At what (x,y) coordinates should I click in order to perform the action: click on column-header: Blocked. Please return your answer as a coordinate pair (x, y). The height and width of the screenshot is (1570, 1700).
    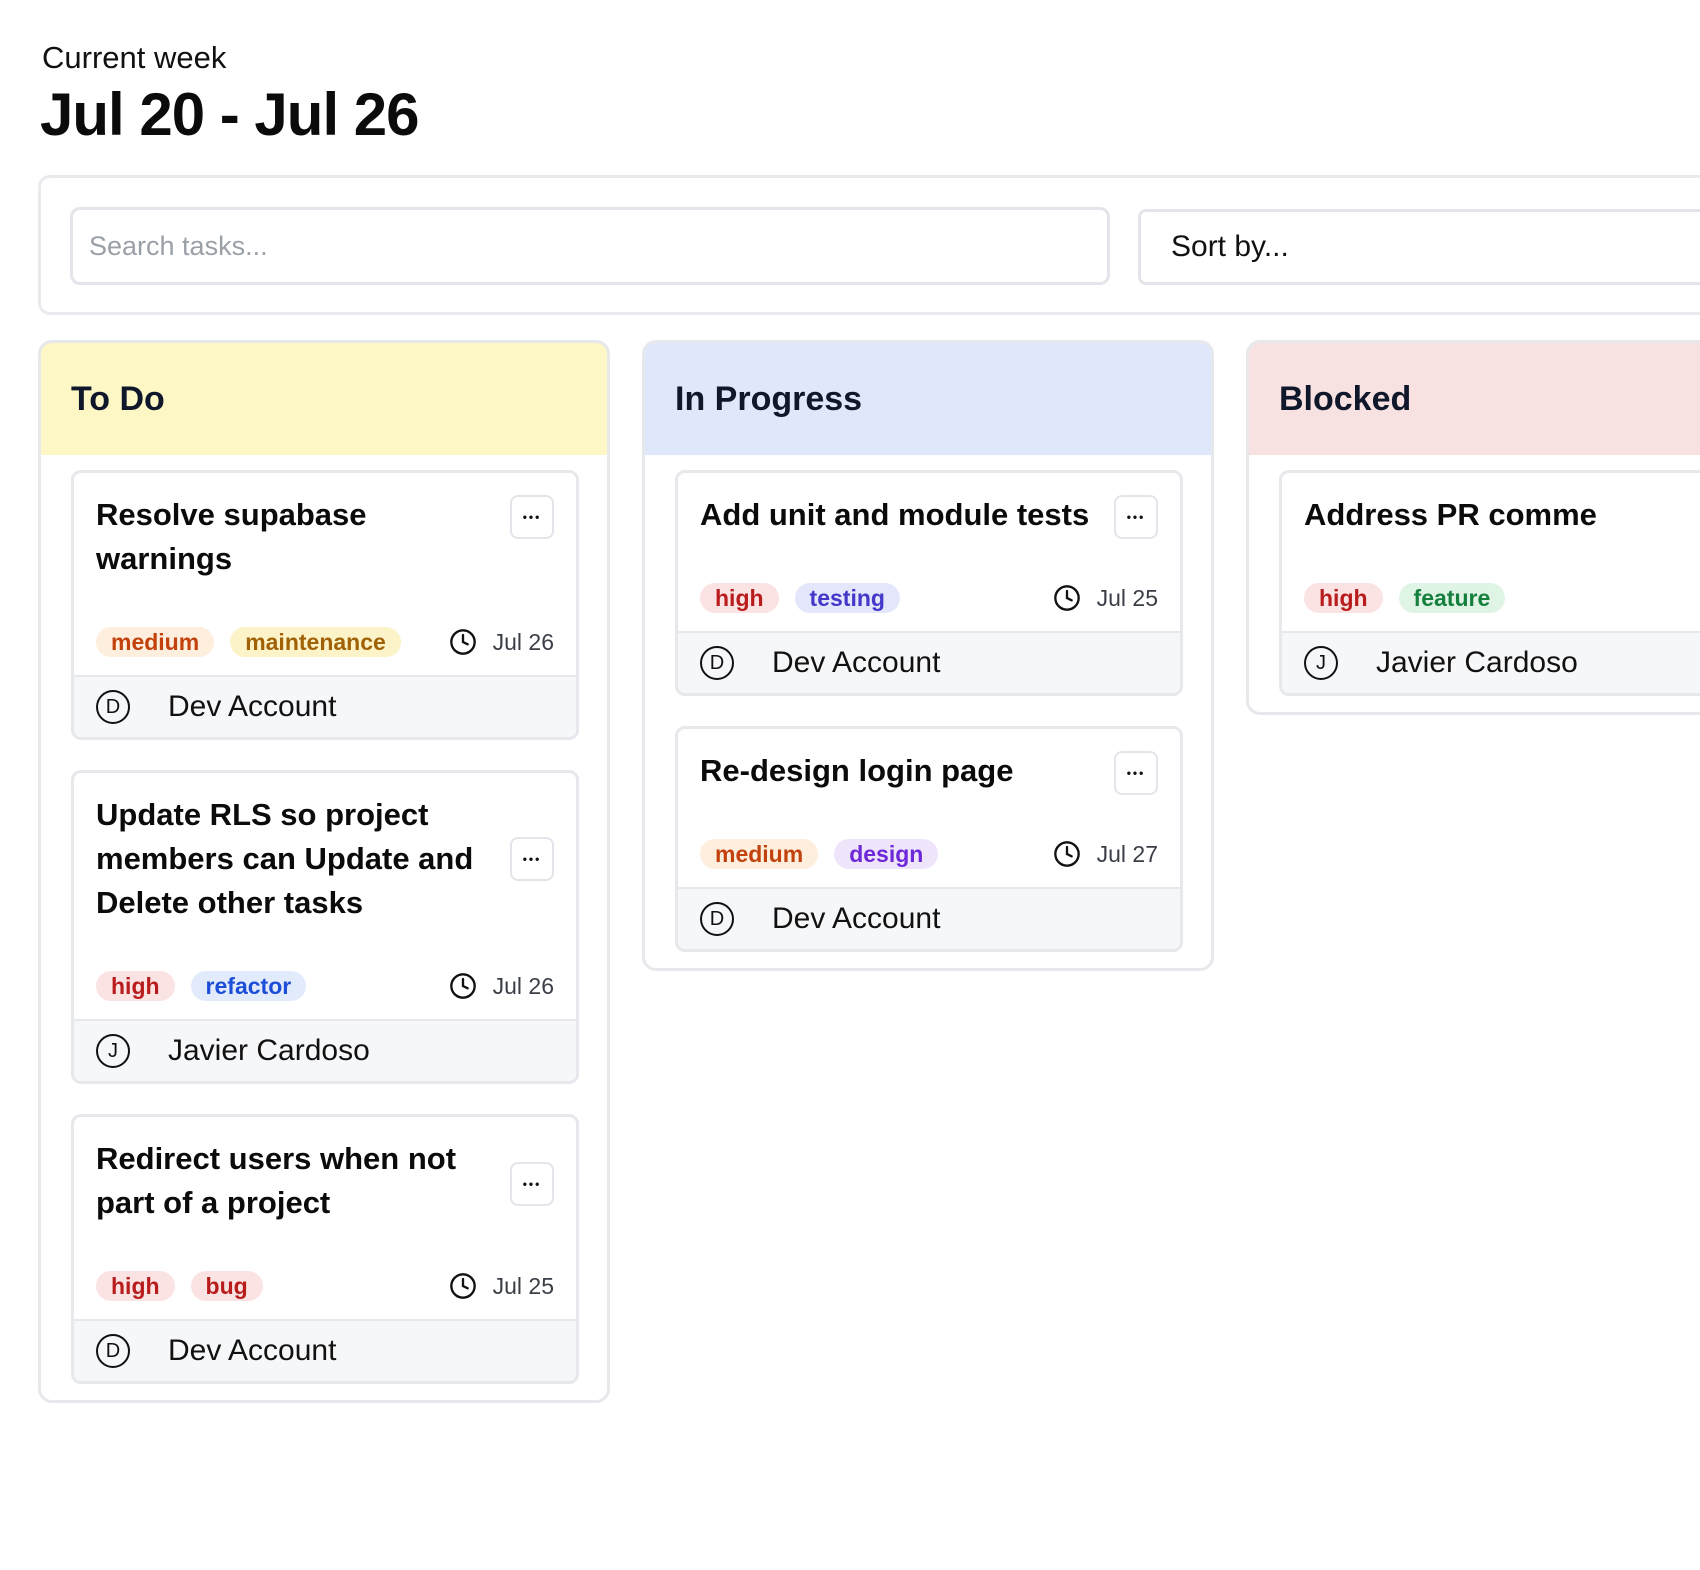
    Looking at the image, I should click on (1474, 399).